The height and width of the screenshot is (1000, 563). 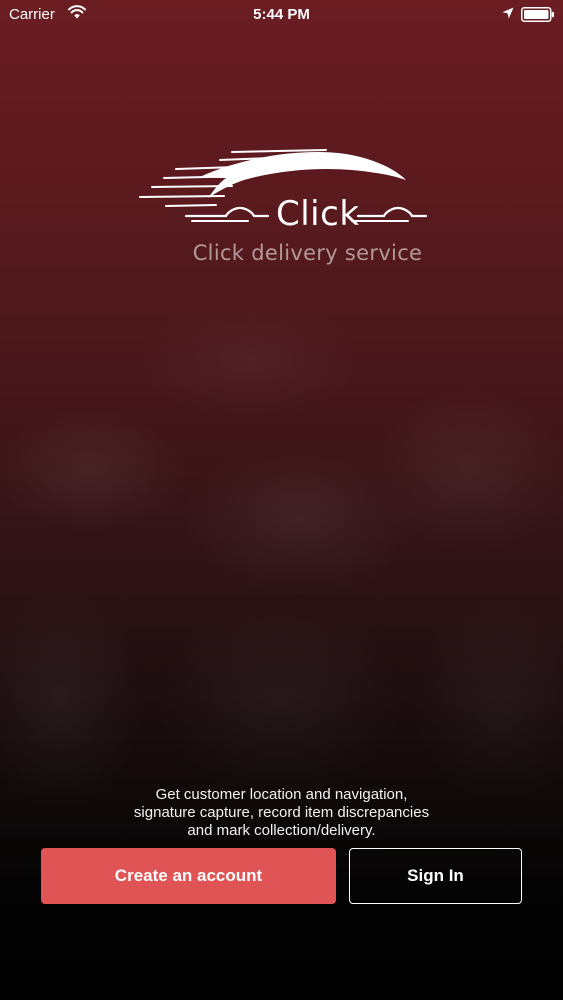 I want to click on location-arrow-icon, so click(x=508, y=13).